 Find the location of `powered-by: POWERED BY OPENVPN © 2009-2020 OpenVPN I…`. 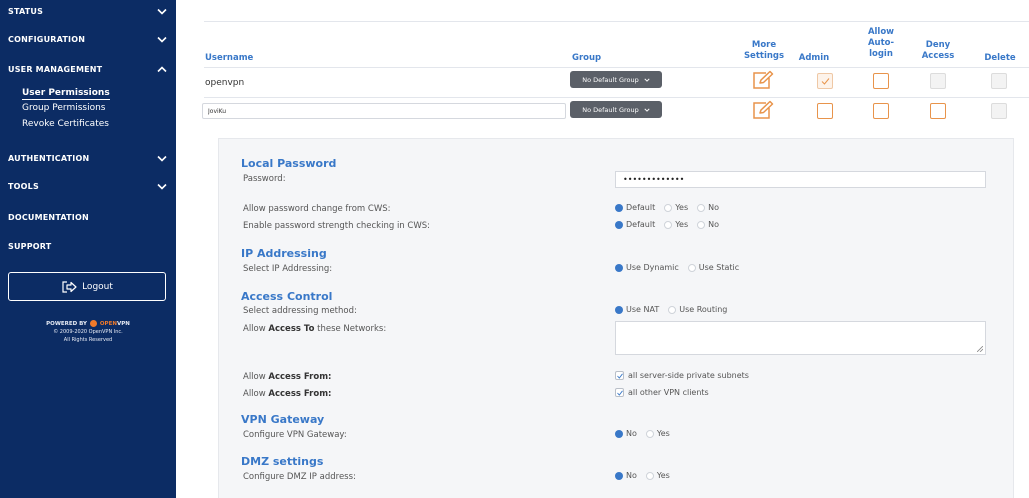

powered-by: POWERED BY OPENVPN © 2009-2020 OpenVPN I… is located at coordinates (88, 332).